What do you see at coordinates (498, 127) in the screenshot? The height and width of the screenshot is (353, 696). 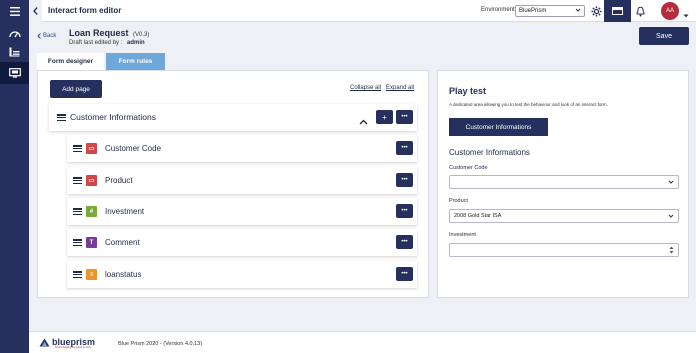 I see `section-nav-button: Customer Informations` at bounding box center [498, 127].